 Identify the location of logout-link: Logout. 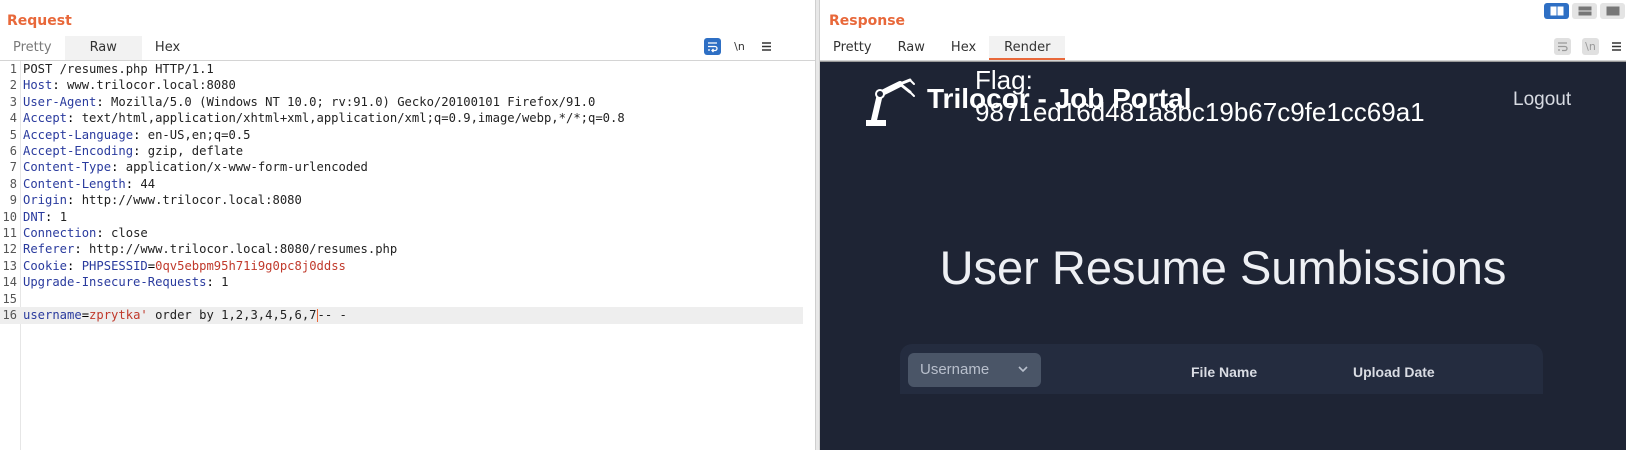
(1542, 100).